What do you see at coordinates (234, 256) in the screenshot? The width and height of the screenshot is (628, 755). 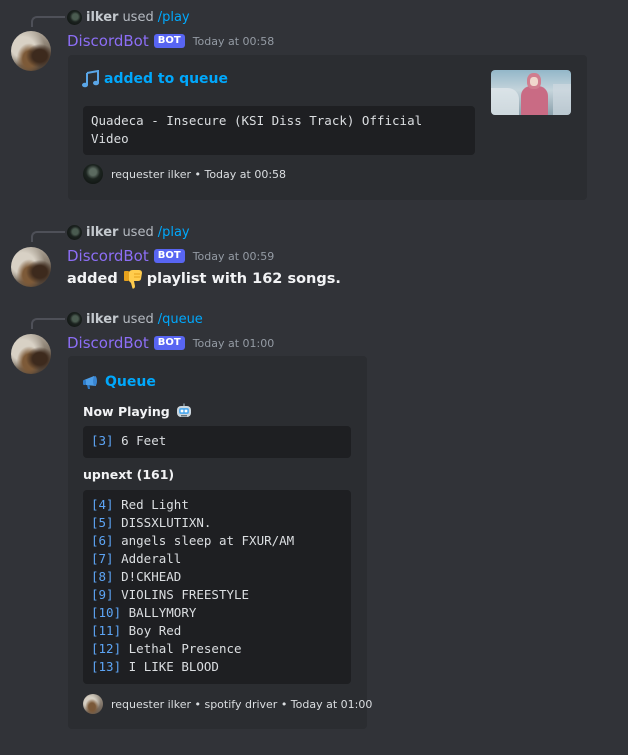 I see `timestamp: Today at 00:59` at bounding box center [234, 256].